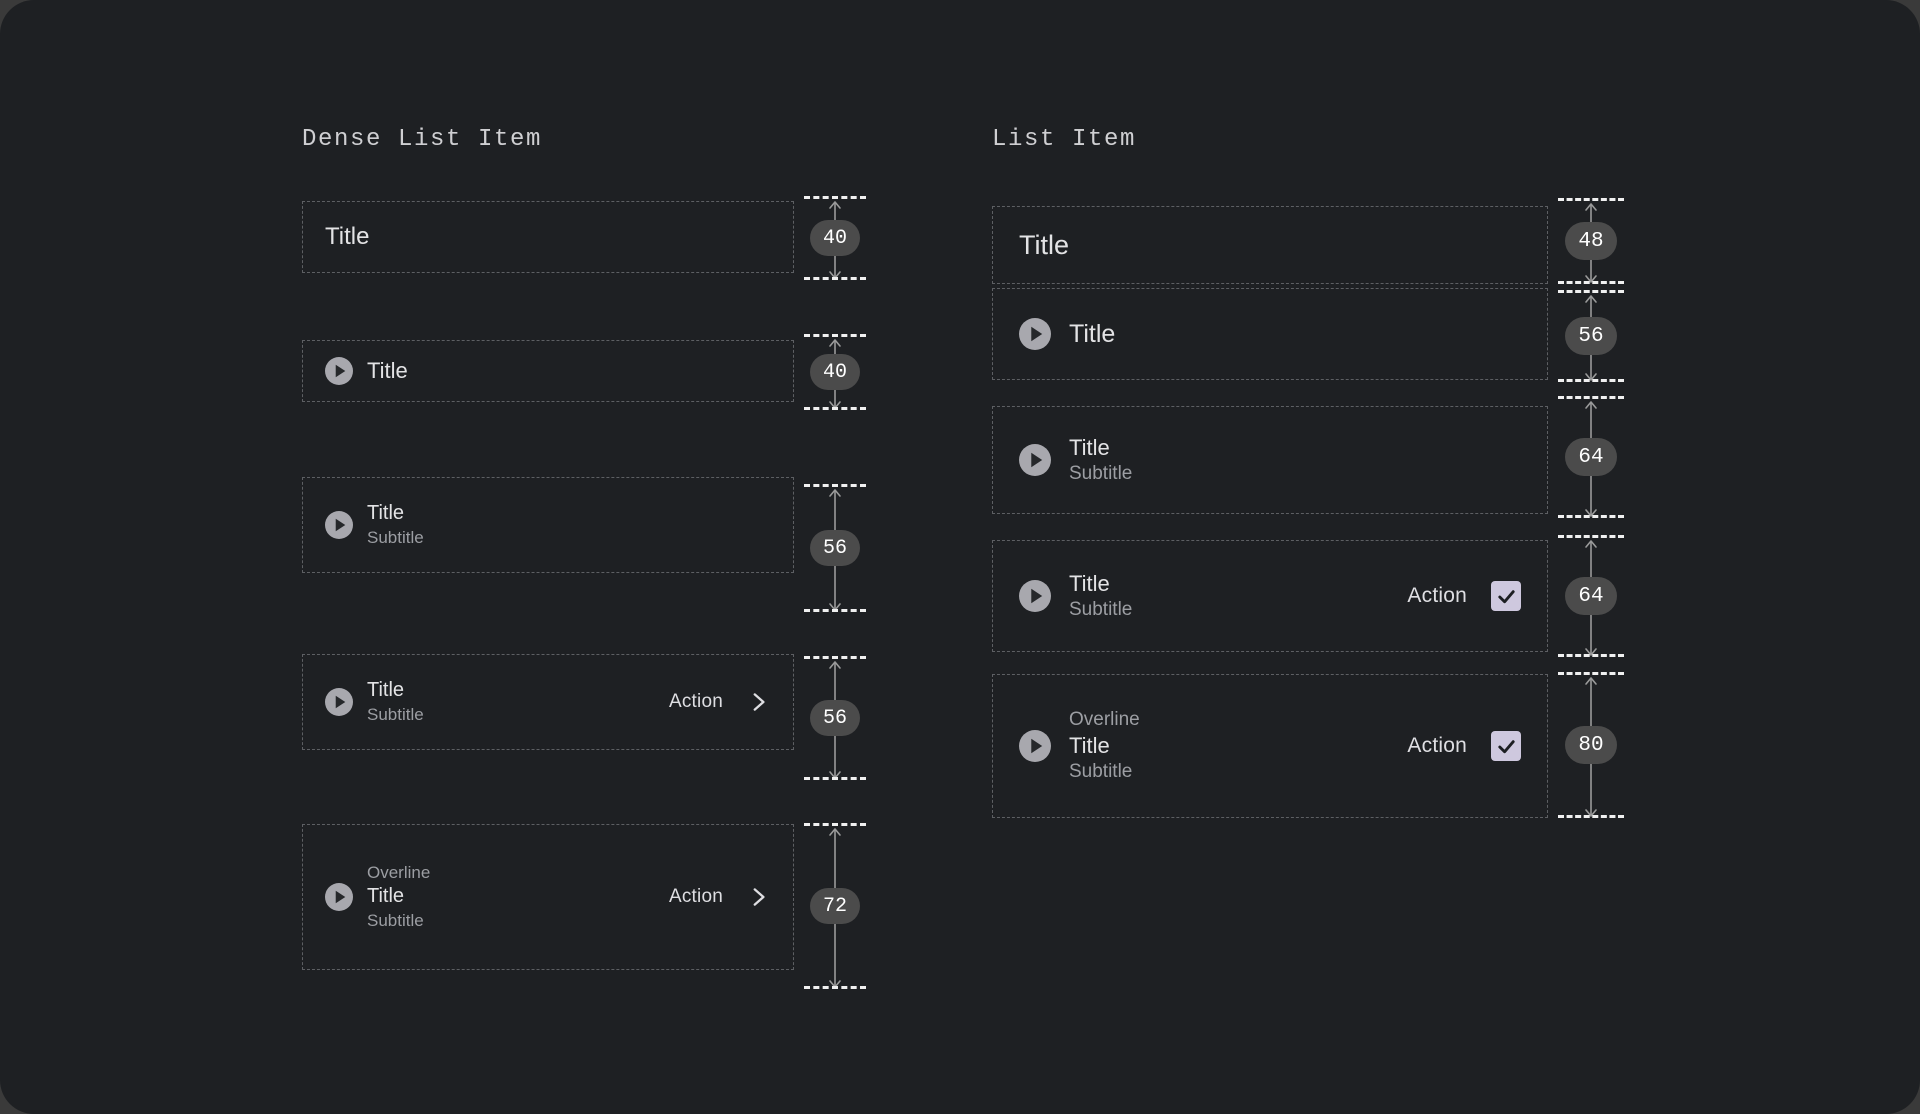 The height and width of the screenshot is (1114, 1920). I want to click on height-measurement: 80, so click(1591, 745).